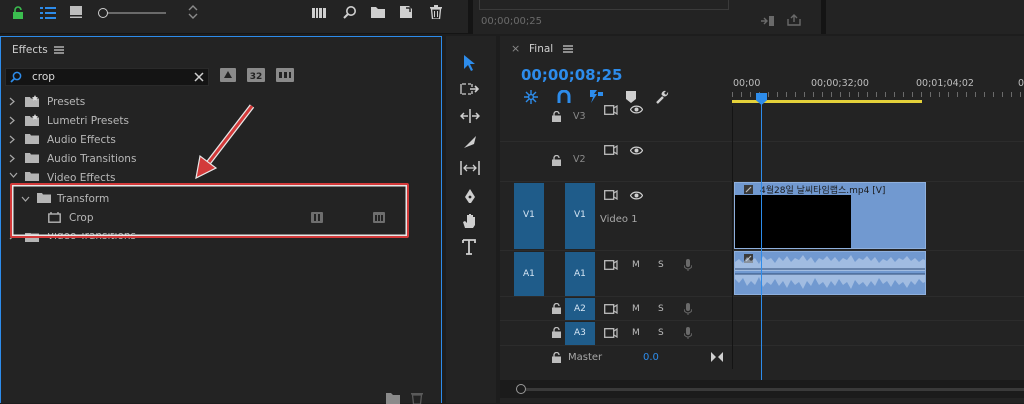 This screenshot has width=1024, height=404. What do you see at coordinates (228, 75) in the screenshot?
I see `accelerated-effects-icon` at bounding box center [228, 75].